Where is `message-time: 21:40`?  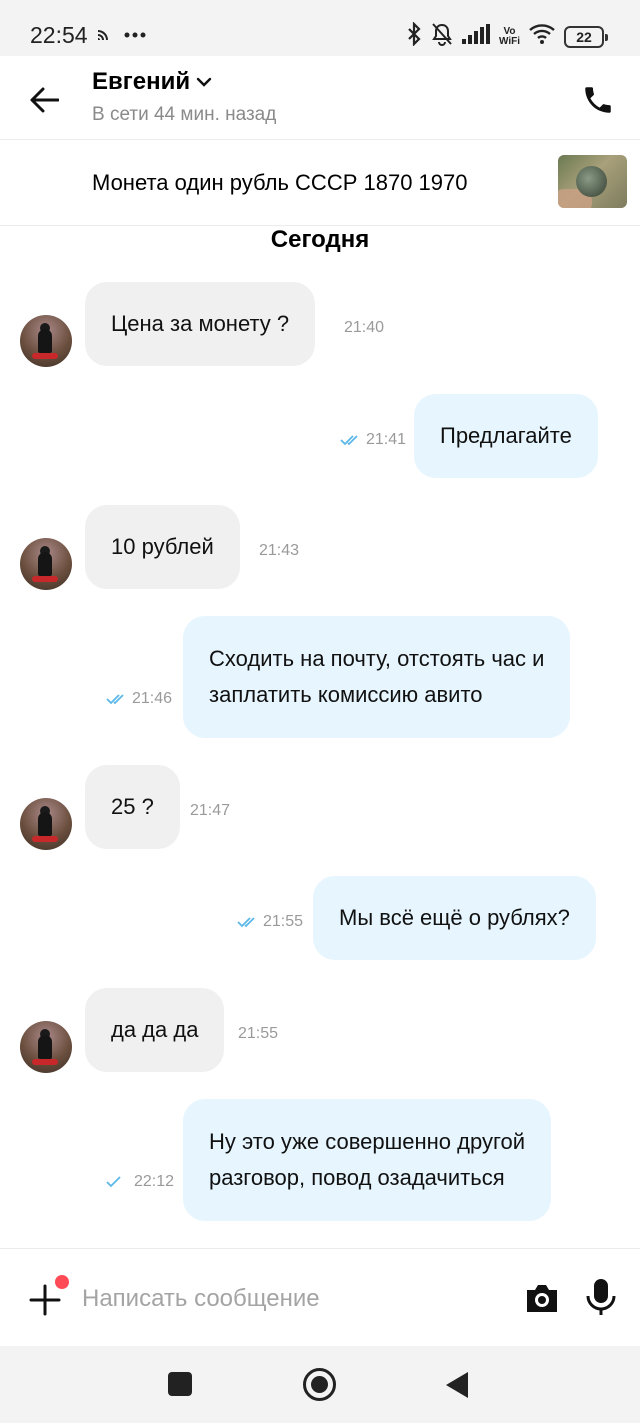 message-time: 21:40 is located at coordinates (364, 327).